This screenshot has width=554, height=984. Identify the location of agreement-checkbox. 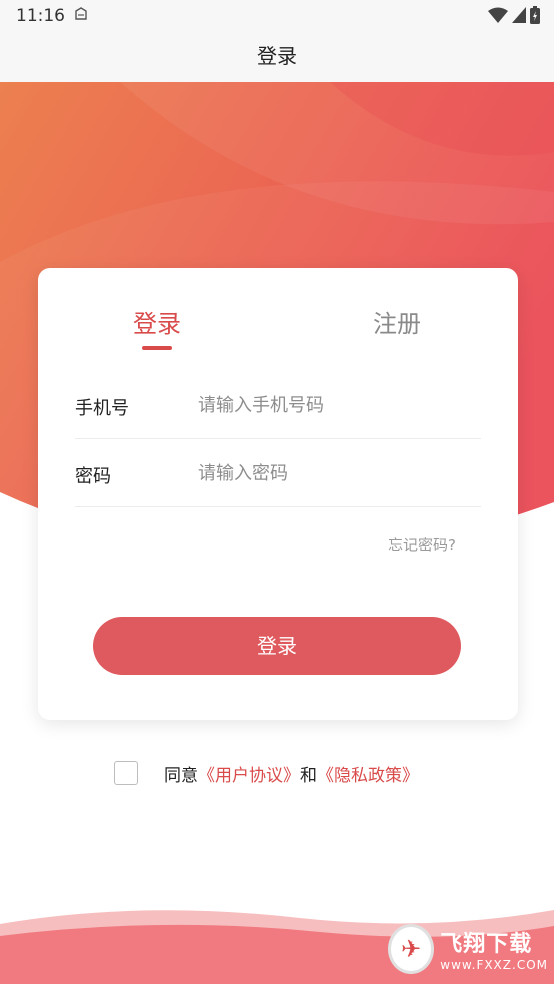
(126, 773).